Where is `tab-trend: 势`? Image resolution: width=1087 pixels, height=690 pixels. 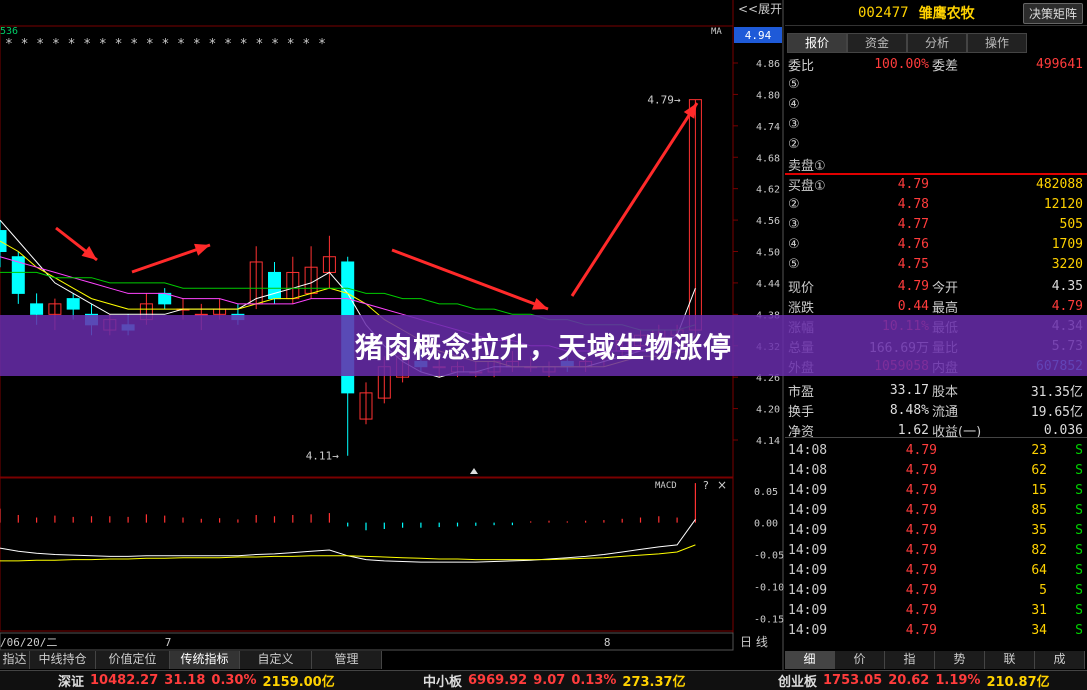 tab-trend: 势 is located at coordinates (960, 660).